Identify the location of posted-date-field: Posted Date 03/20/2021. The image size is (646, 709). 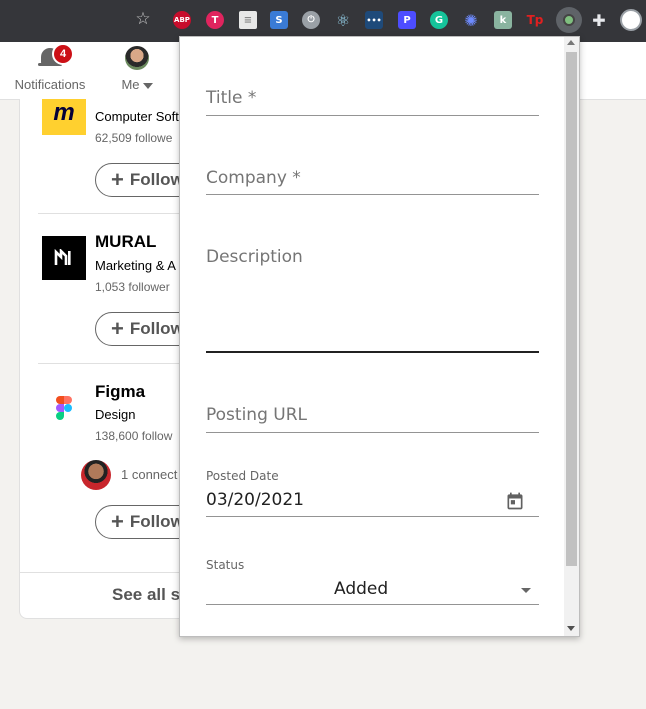
(372, 494).